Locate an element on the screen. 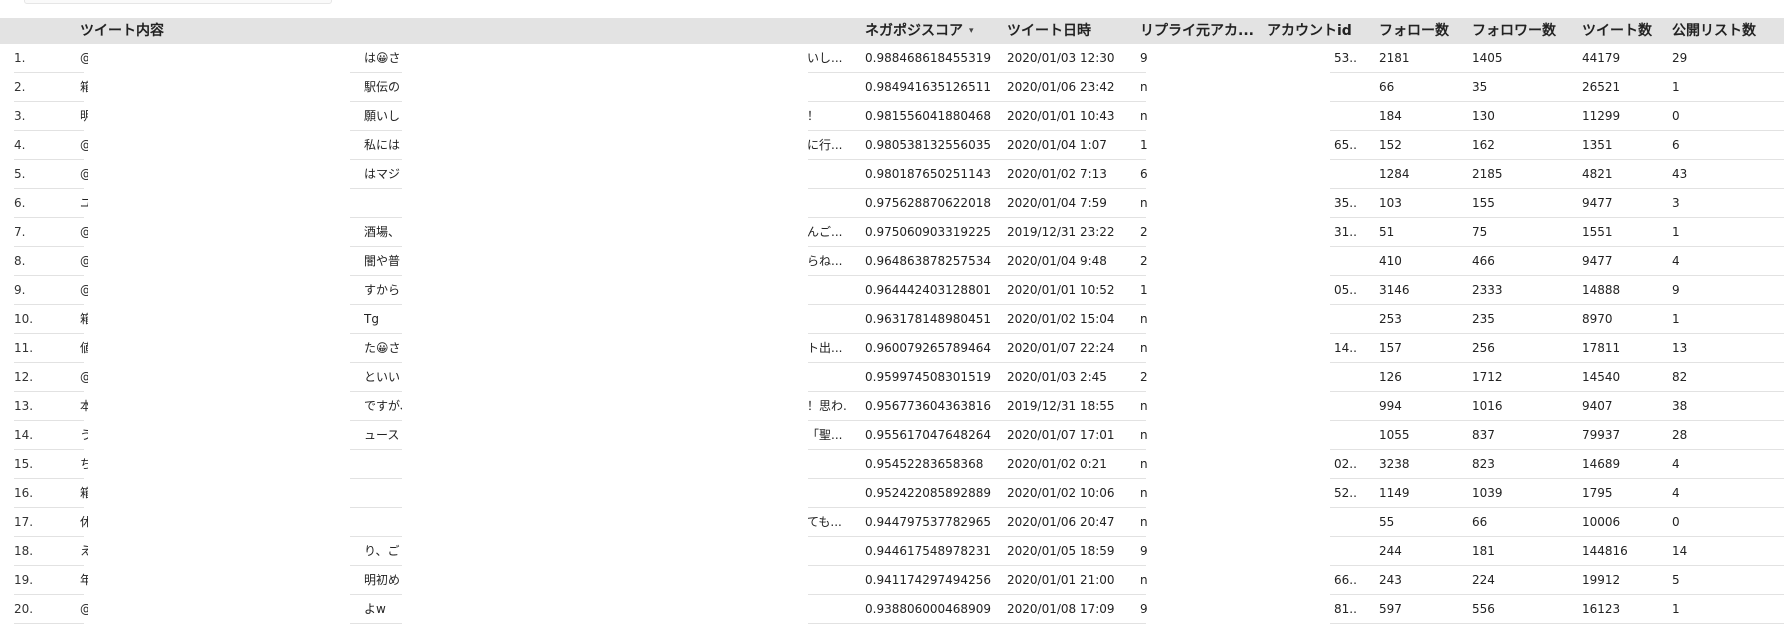  header-tweet-count: ツイート数 is located at coordinates (1624, 31).